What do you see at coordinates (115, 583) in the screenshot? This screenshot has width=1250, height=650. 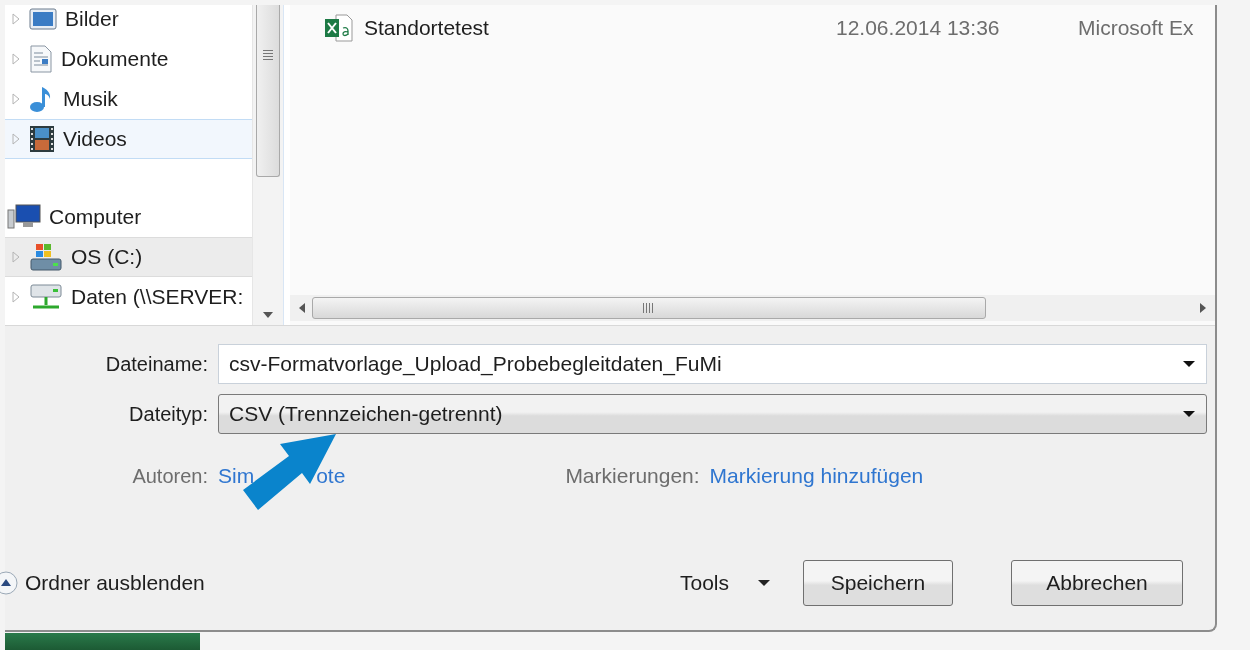 I see `hide-folders-toggle: Ordner ausblenden` at bounding box center [115, 583].